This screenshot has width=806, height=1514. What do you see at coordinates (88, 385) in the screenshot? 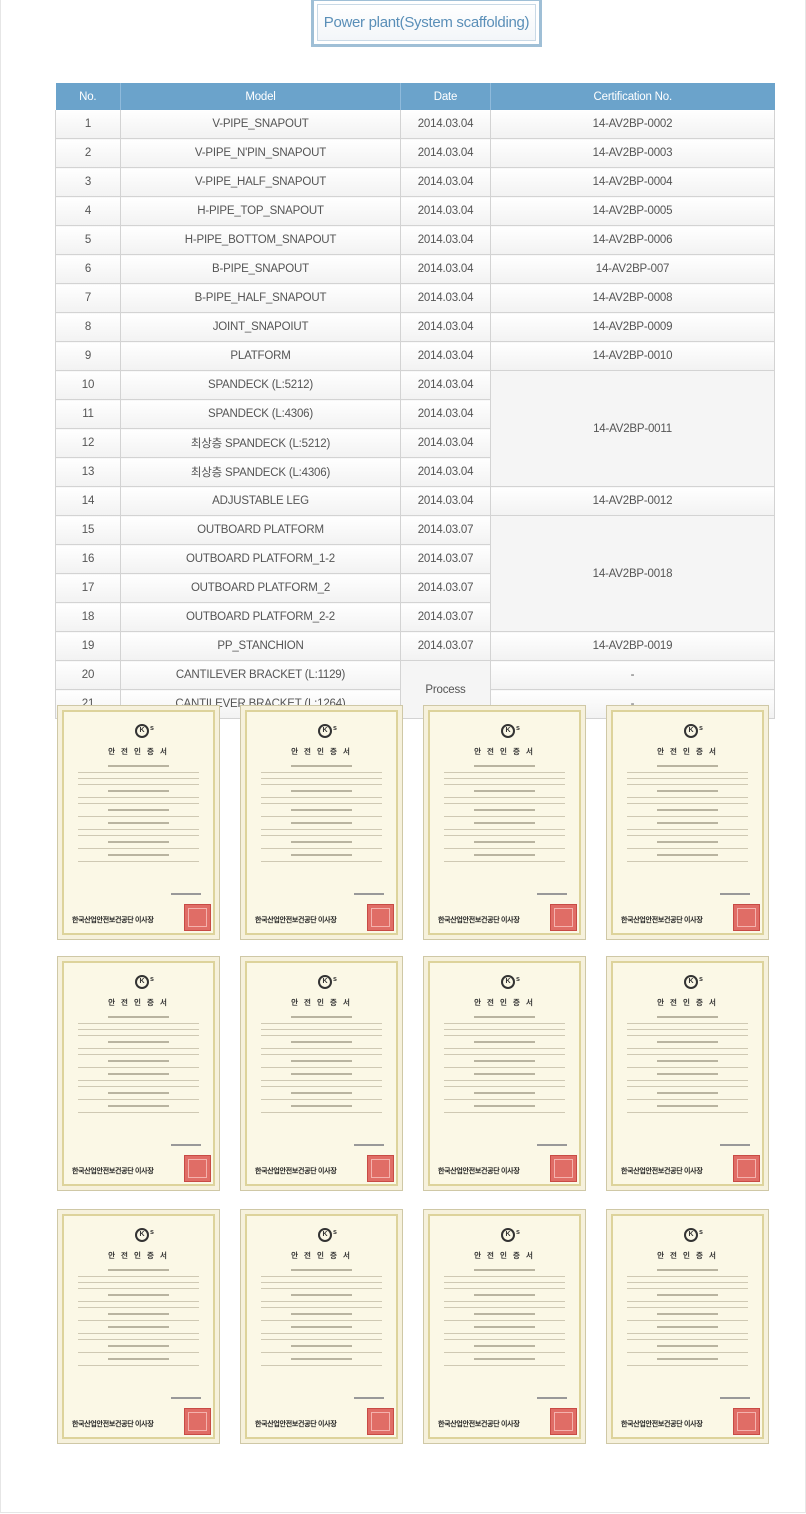
I see `cell-no: 10` at bounding box center [88, 385].